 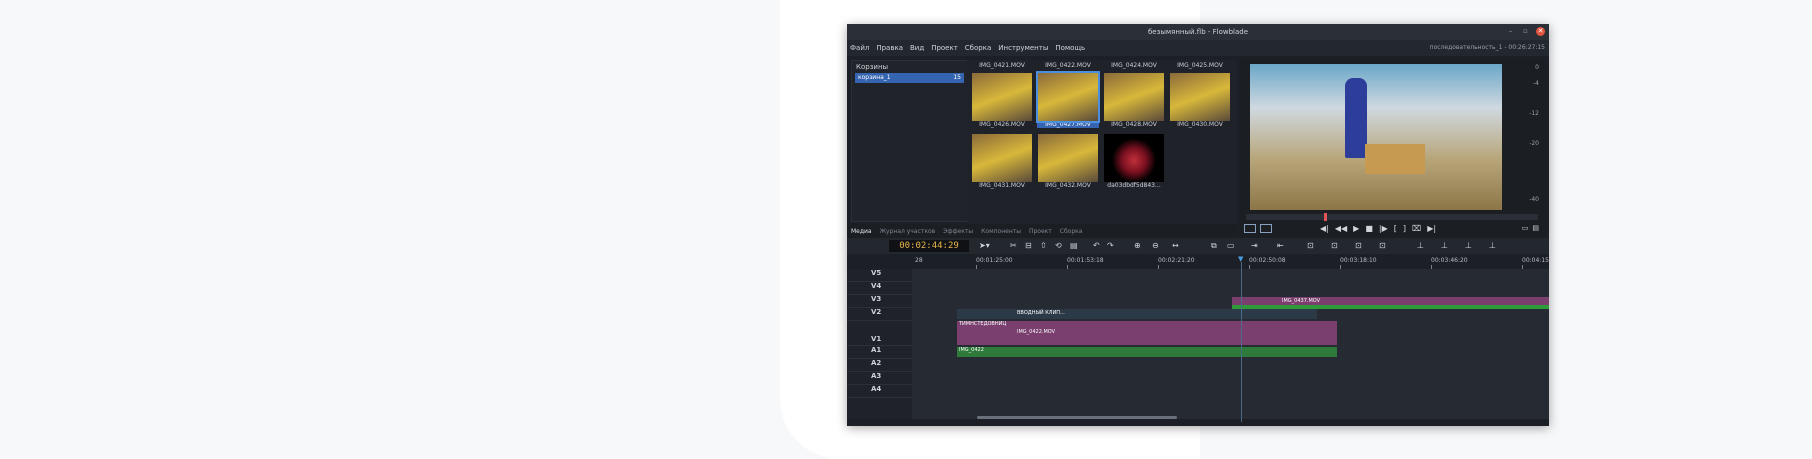 I want to click on tab-render: Сборка, so click(x=1071, y=231).